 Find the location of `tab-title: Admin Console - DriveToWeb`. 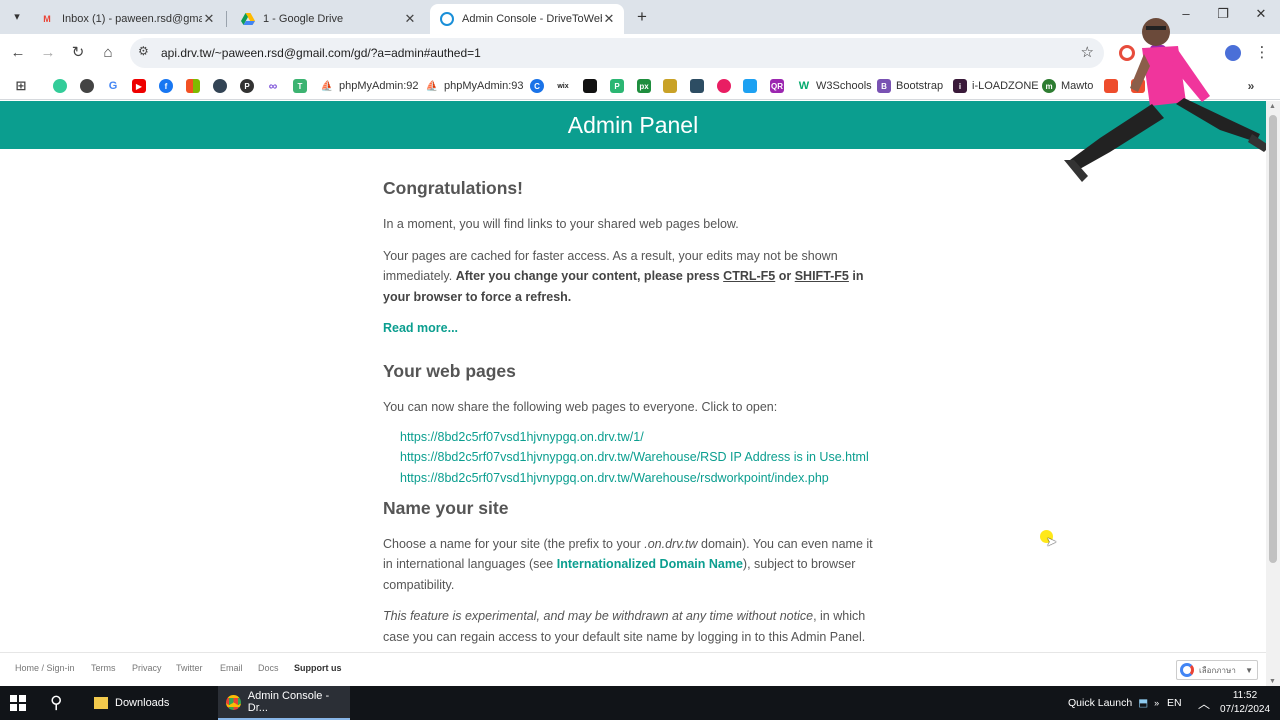

tab-title: Admin Console - DriveToWeb is located at coordinates (532, 19).